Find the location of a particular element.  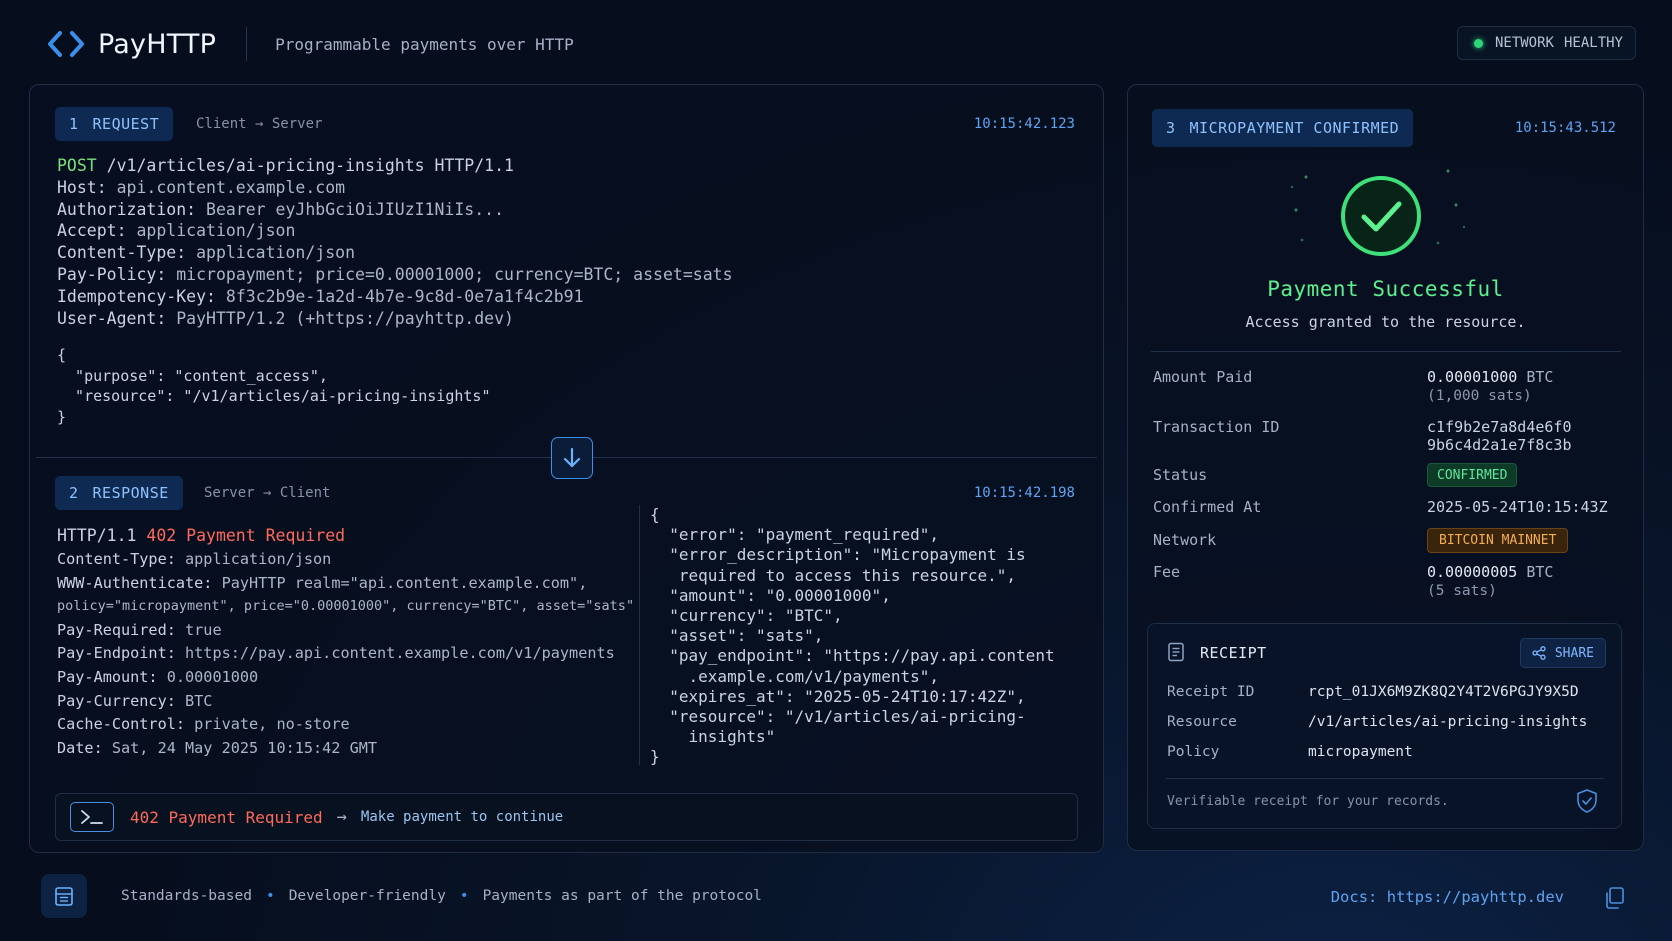

fee-value: 0.00000005 BTC (5 sats) is located at coordinates (1490, 581).